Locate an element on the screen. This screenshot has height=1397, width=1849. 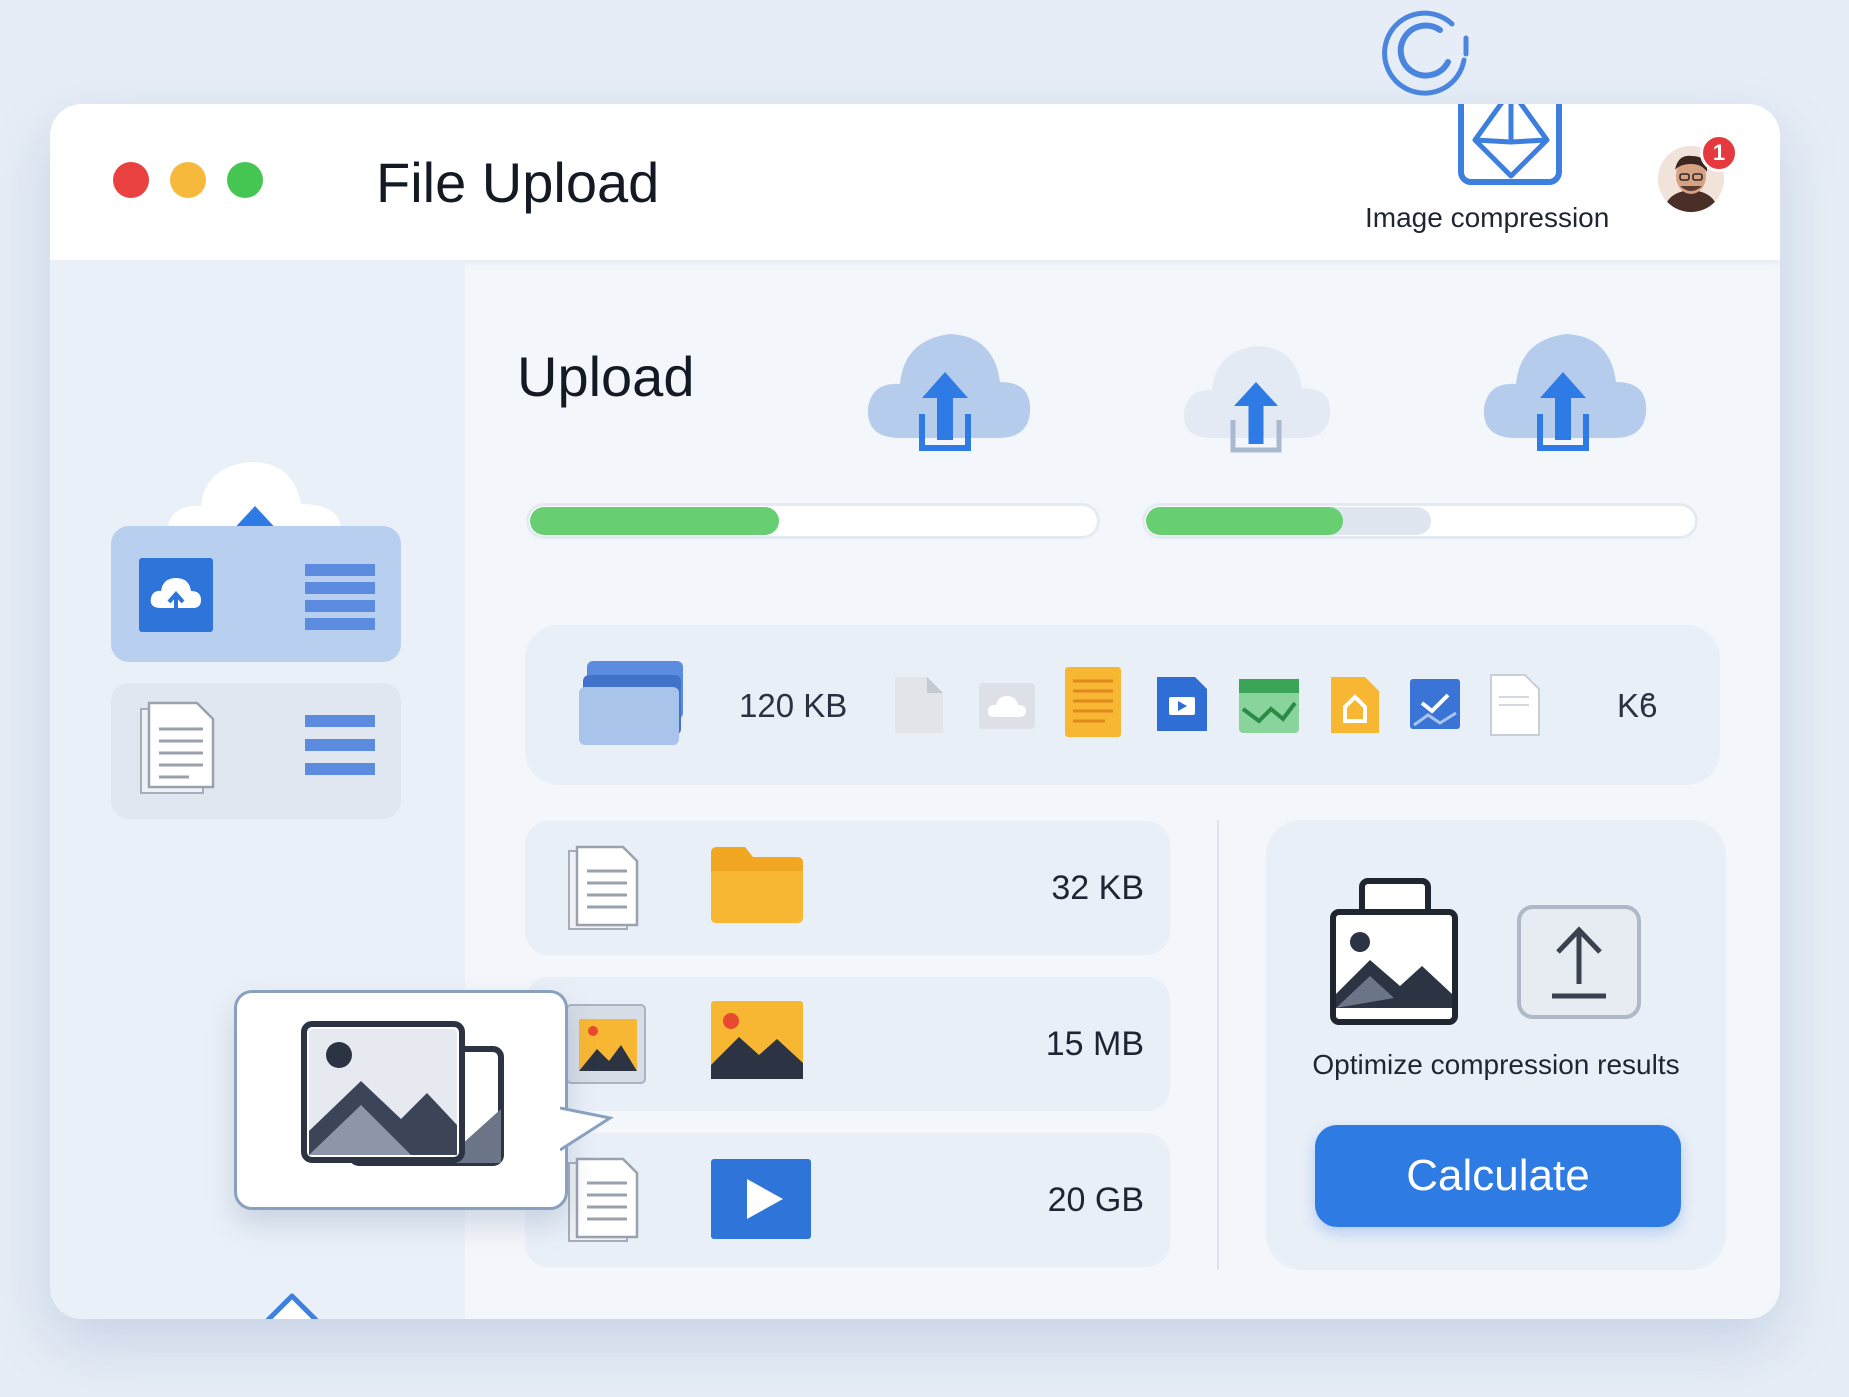
folder-icon is located at coordinates (757, 885).